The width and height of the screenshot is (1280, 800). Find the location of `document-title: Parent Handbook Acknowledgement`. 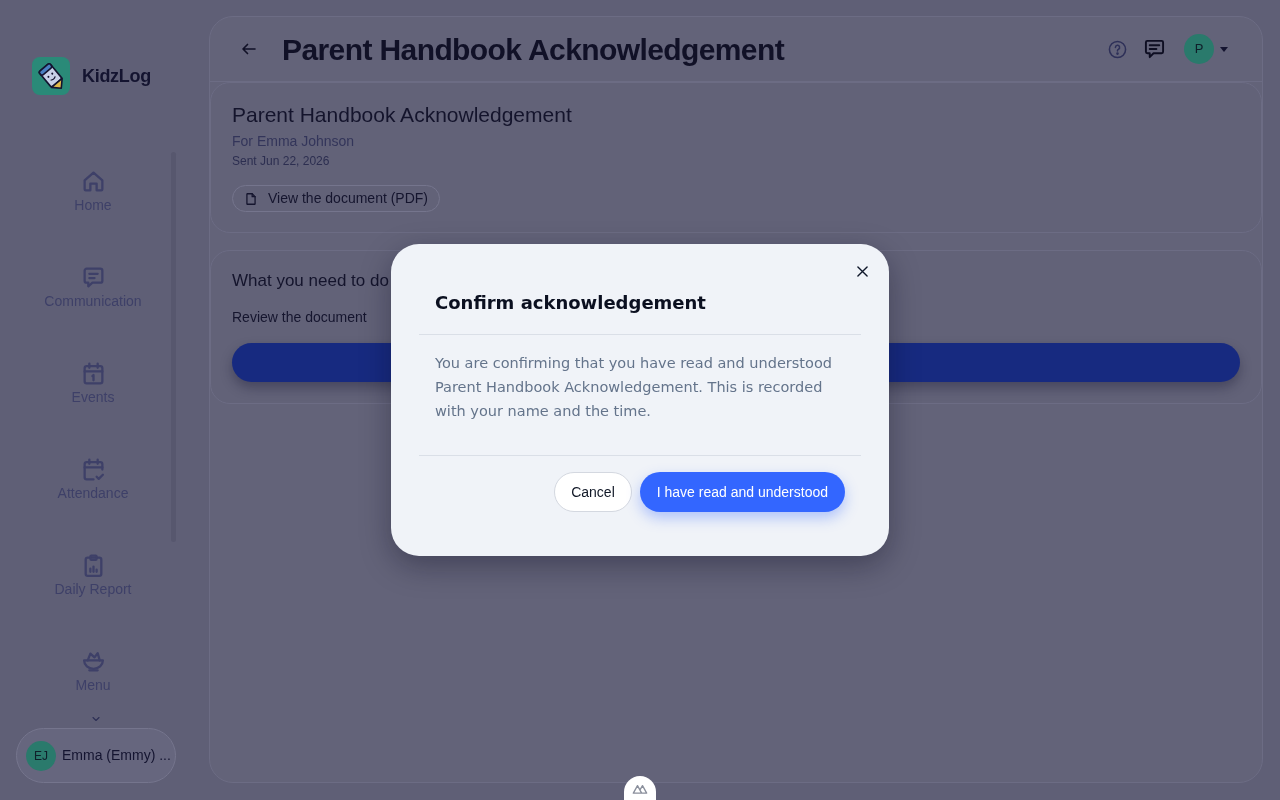

document-title: Parent Handbook Acknowledgement is located at coordinates (402, 115).